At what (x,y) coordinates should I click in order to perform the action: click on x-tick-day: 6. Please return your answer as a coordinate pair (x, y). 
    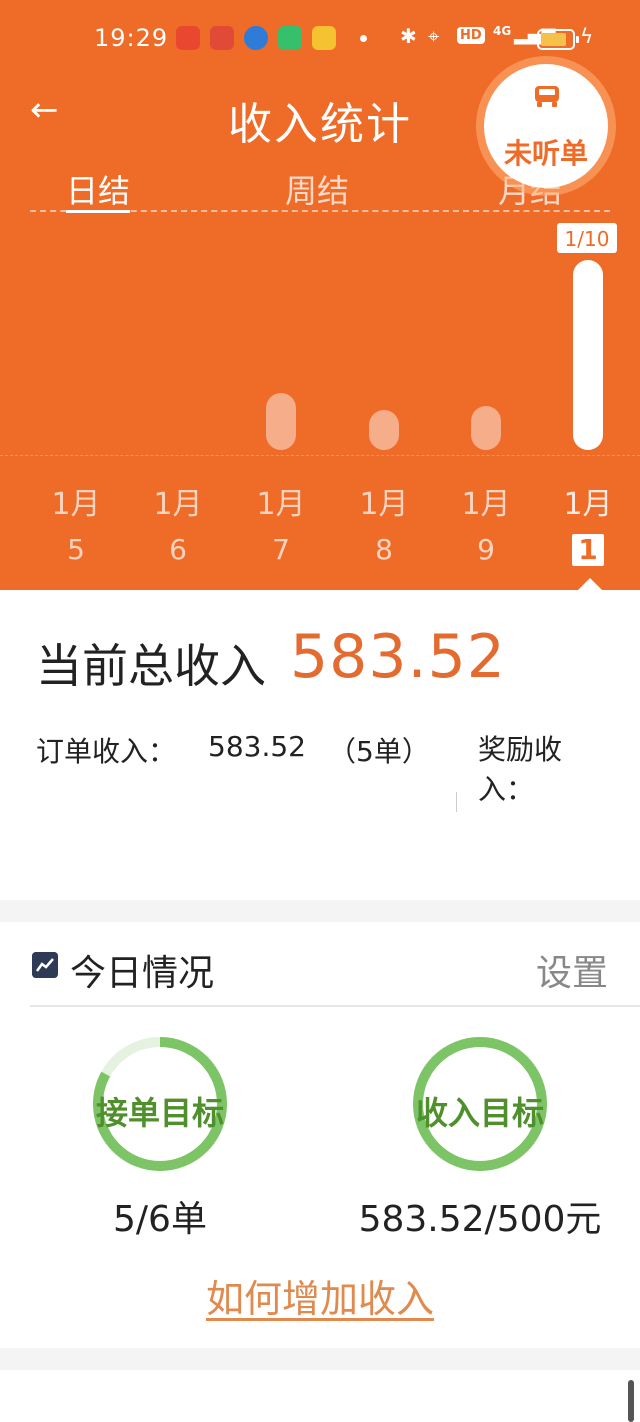
    Looking at the image, I should click on (178, 549).